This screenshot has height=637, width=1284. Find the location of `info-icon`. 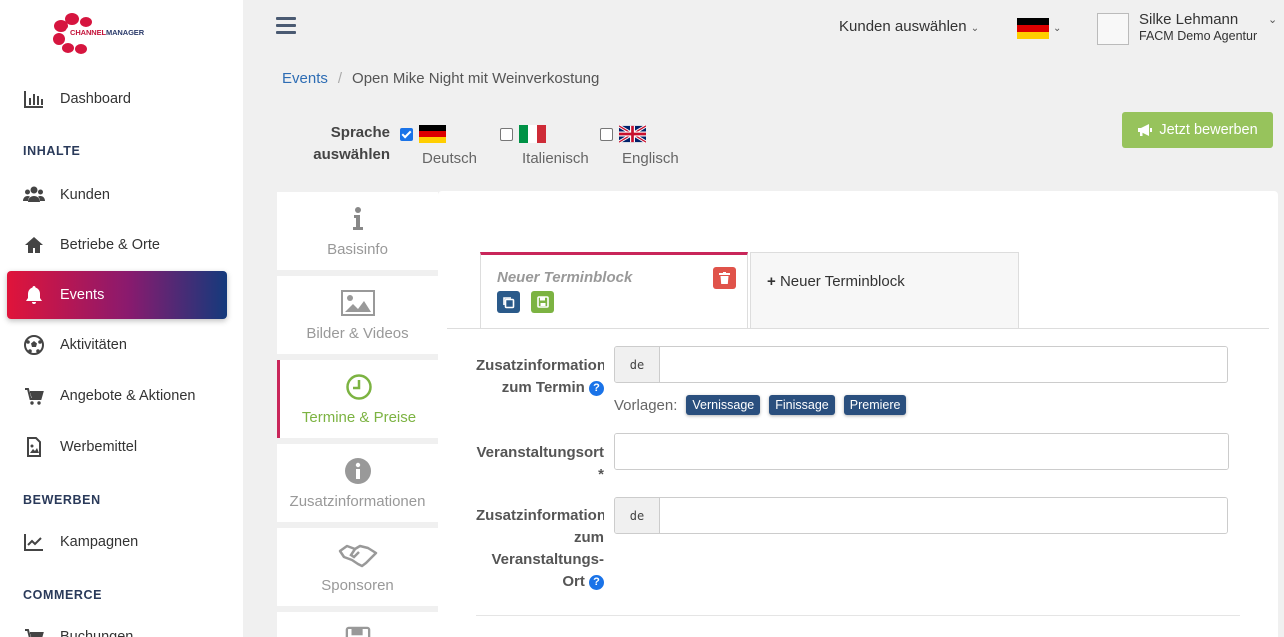

info-icon is located at coordinates (357, 218).